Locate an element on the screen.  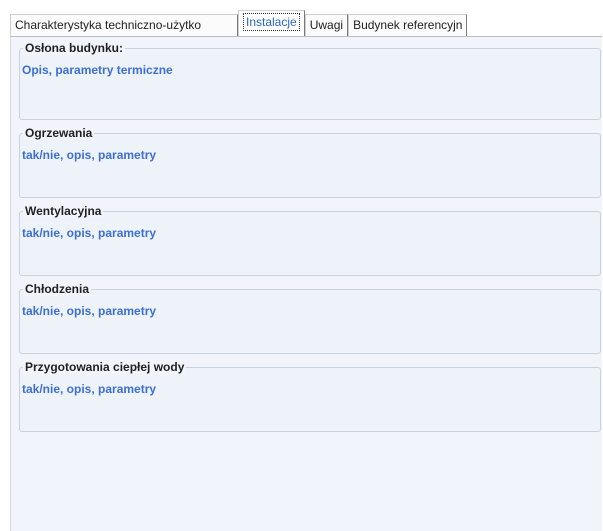
tab-uwagi: Uwagi is located at coordinates (326, 25).